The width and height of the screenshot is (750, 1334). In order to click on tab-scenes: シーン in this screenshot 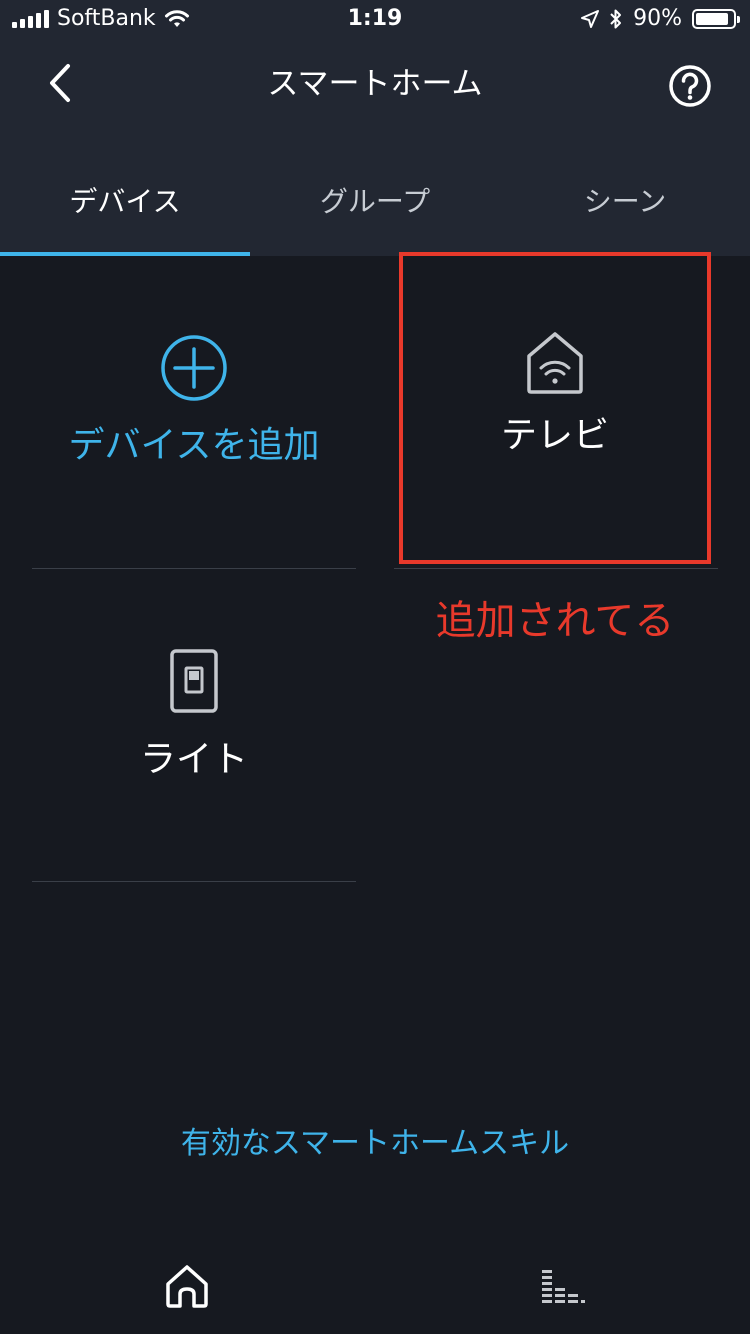, I will do `click(625, 209)`.